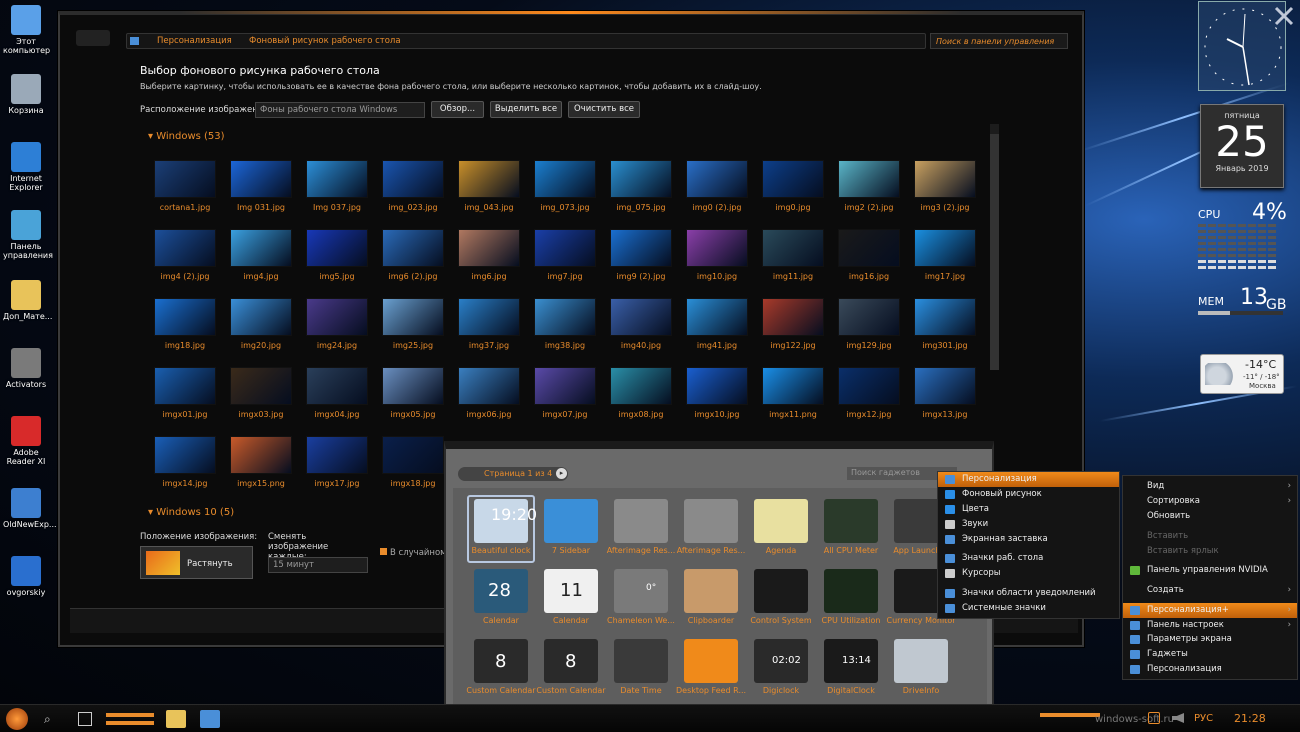 This screenshot has width=1300, height=732. What do you see at coordinates (1210, 610) in the screenshot?
I see `context-menu-item: Персонализация+ ›` at bounding box center [1210, 610].